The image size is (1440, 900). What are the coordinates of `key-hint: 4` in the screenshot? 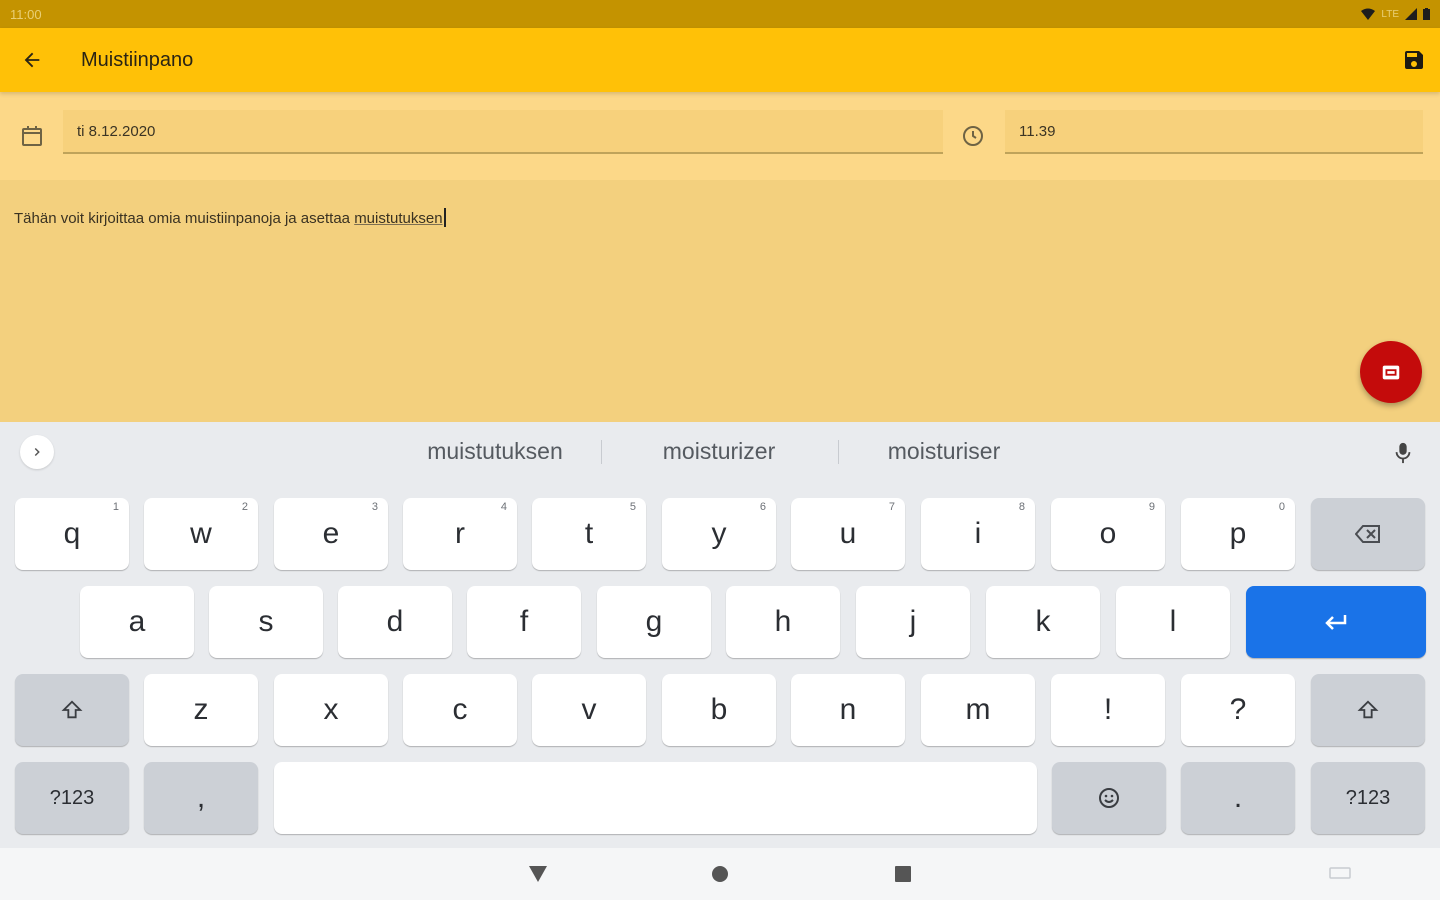 It's located at (503, 507).